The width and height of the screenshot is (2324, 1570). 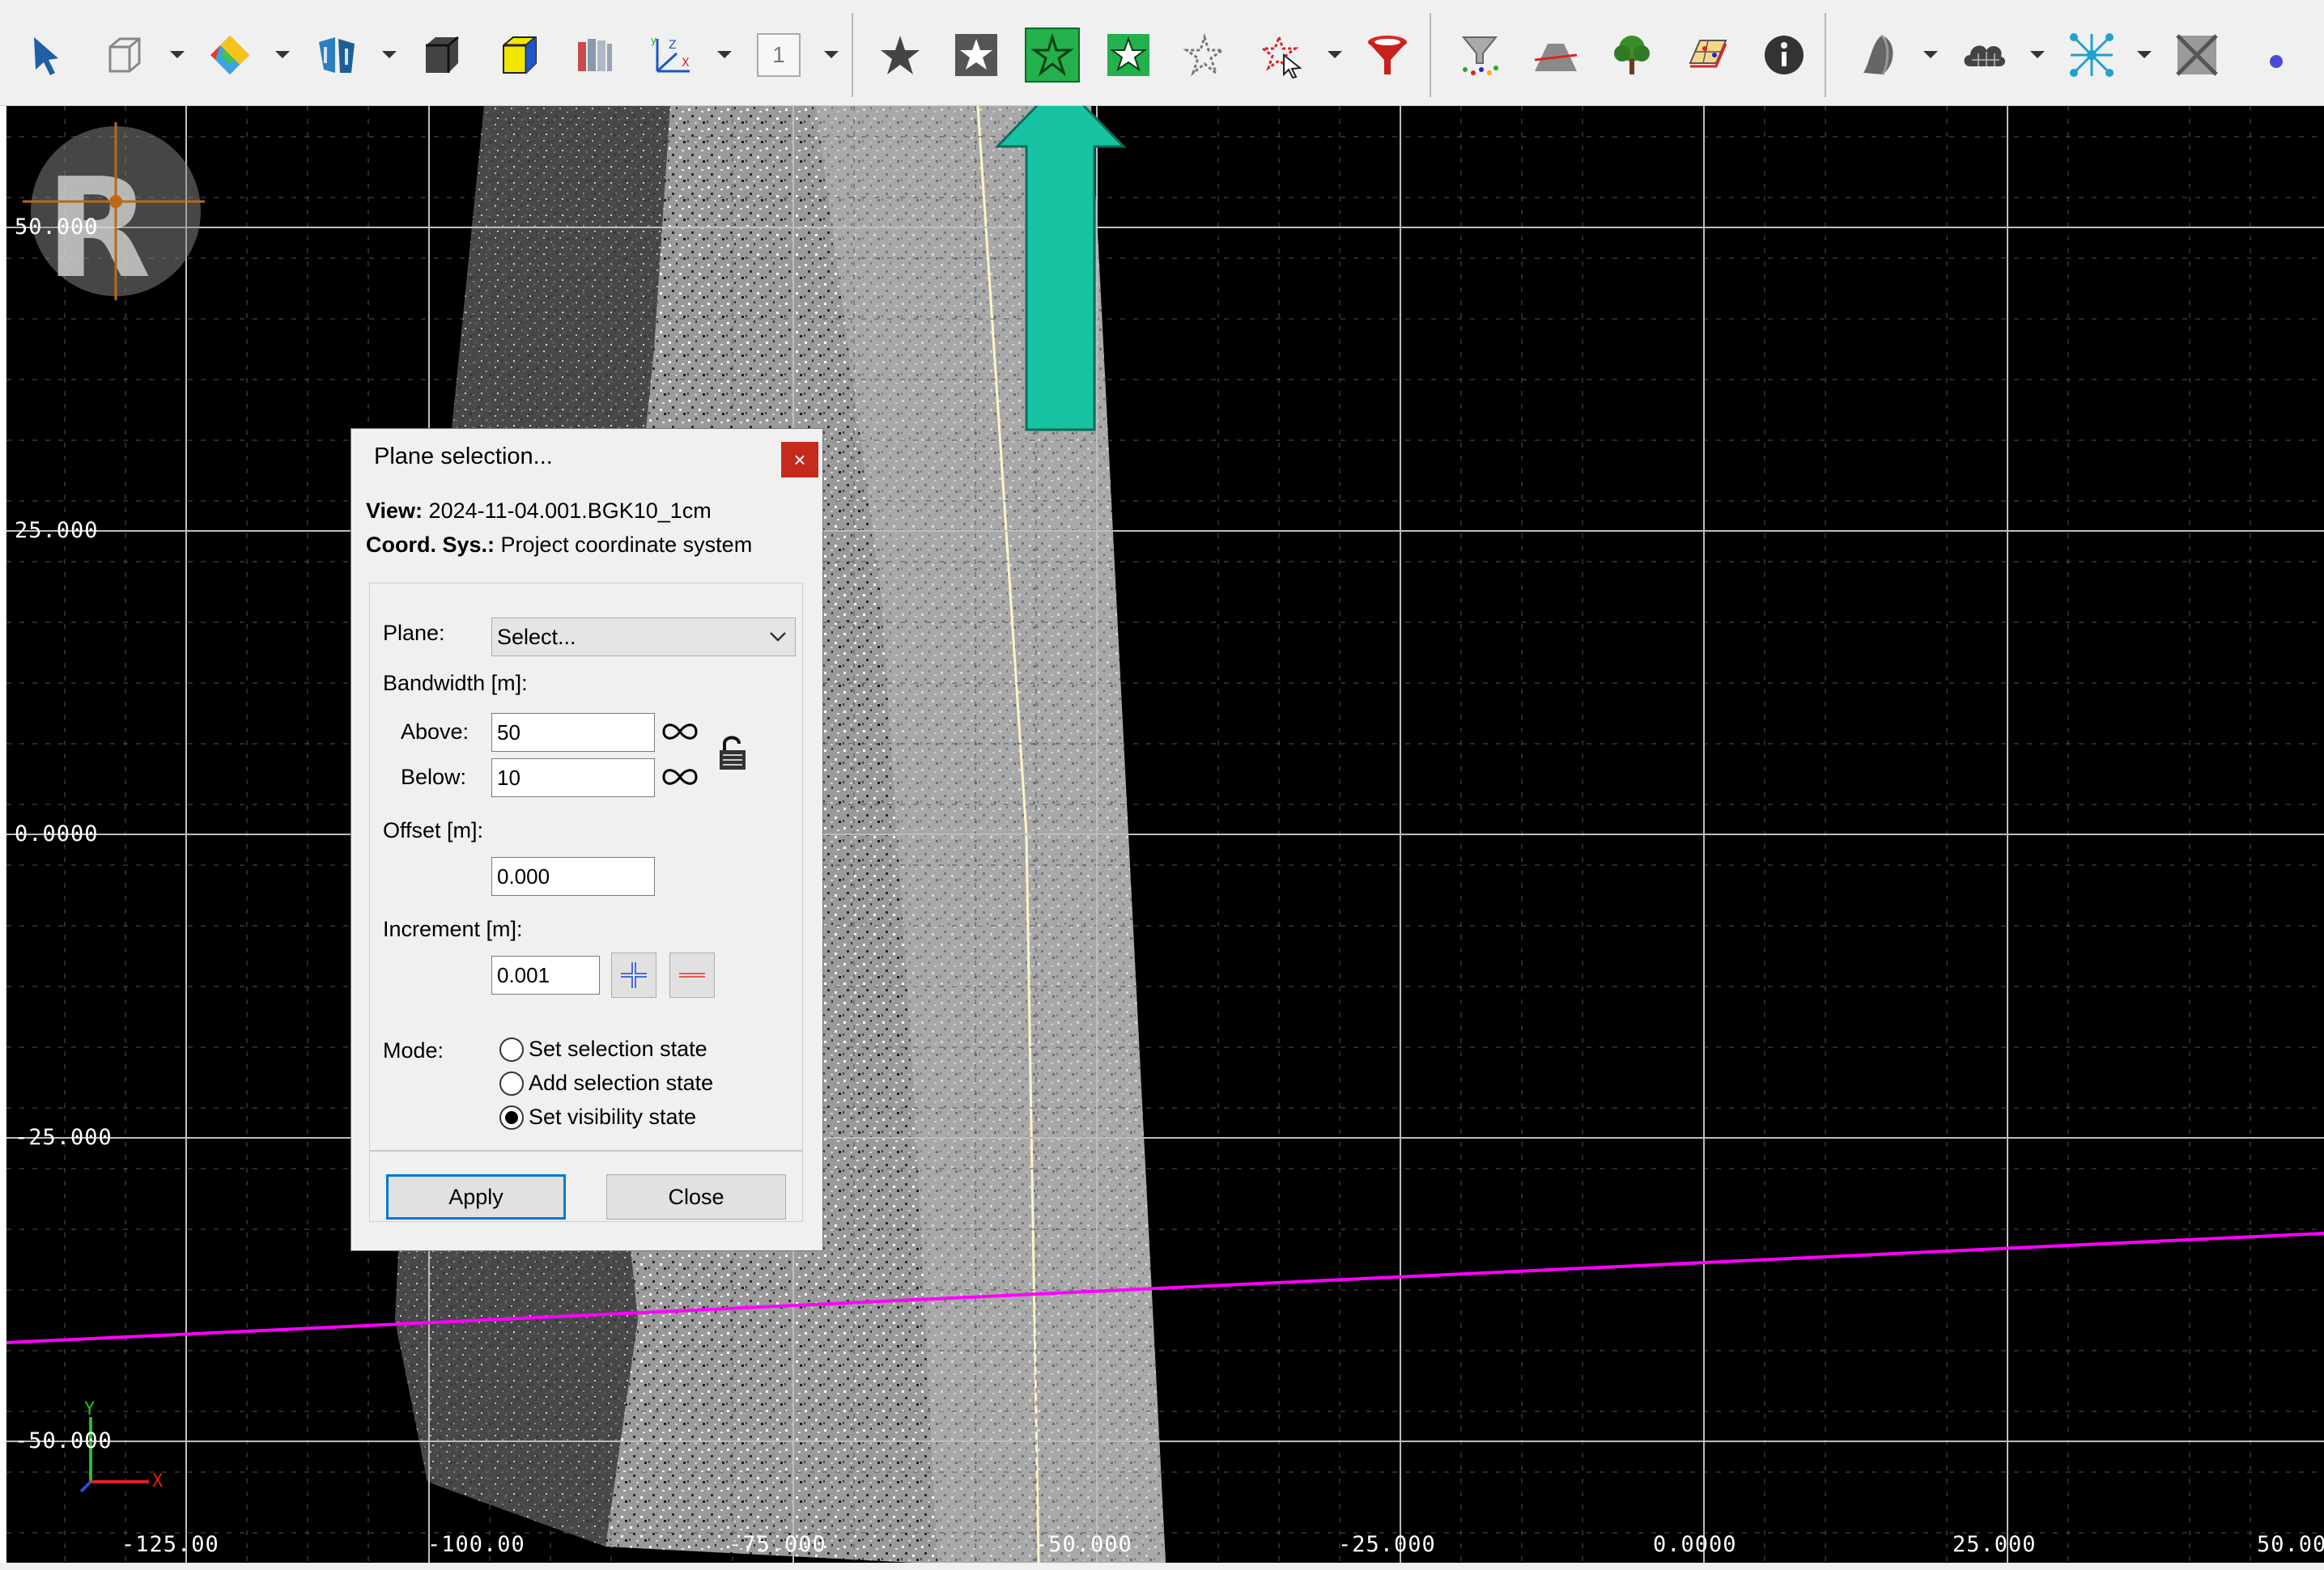 What do you see at coordinates (476, 1197) in the screenshot?
I see `apply-button: Apply` at bounding box center [476, 1197].